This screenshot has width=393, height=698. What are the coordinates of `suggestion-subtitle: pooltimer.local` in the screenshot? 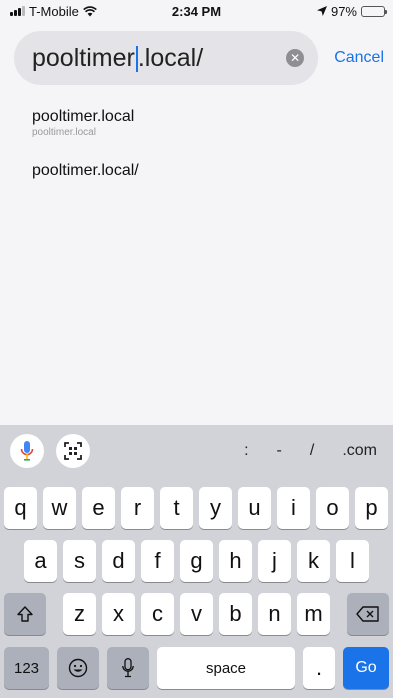 It's located at (64, 132).